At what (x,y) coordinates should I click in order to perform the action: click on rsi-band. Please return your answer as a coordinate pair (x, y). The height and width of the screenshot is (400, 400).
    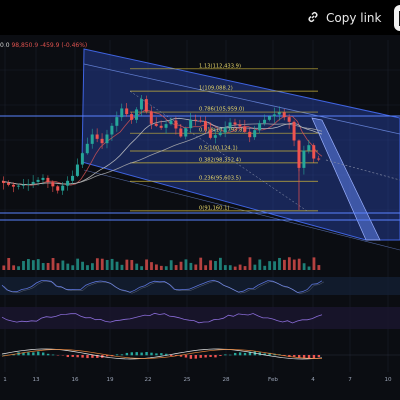
    Looking at the image, I should click on (200, 286).